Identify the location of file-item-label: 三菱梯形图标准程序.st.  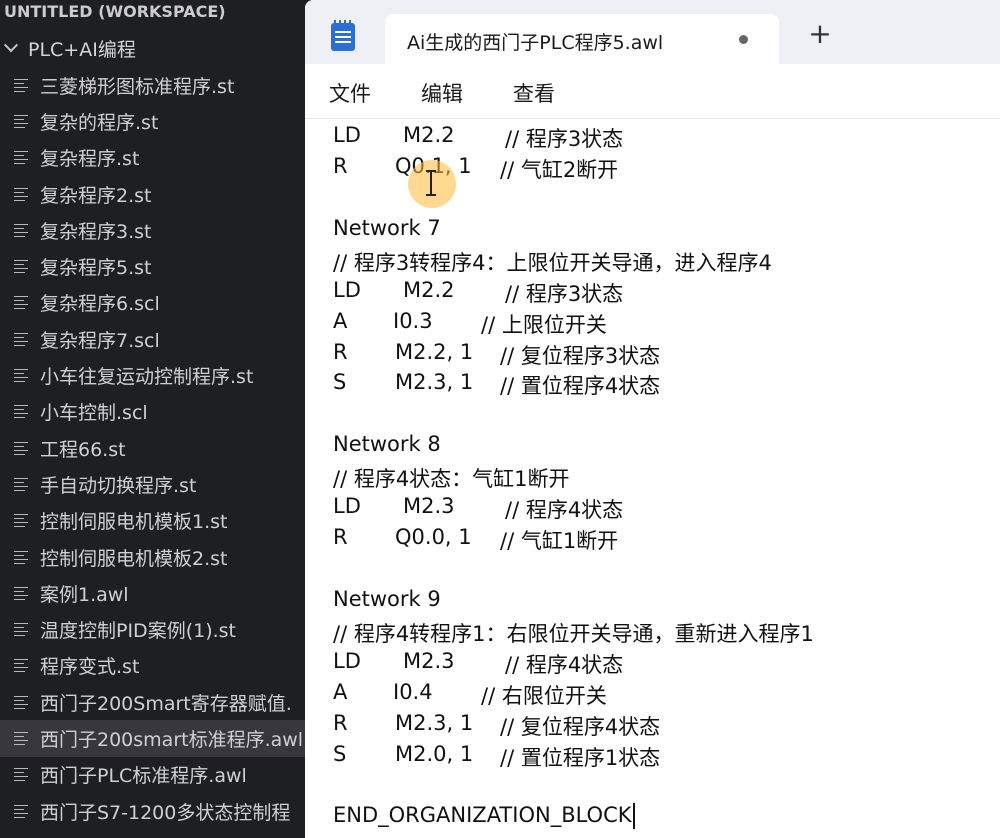
(137, 86).